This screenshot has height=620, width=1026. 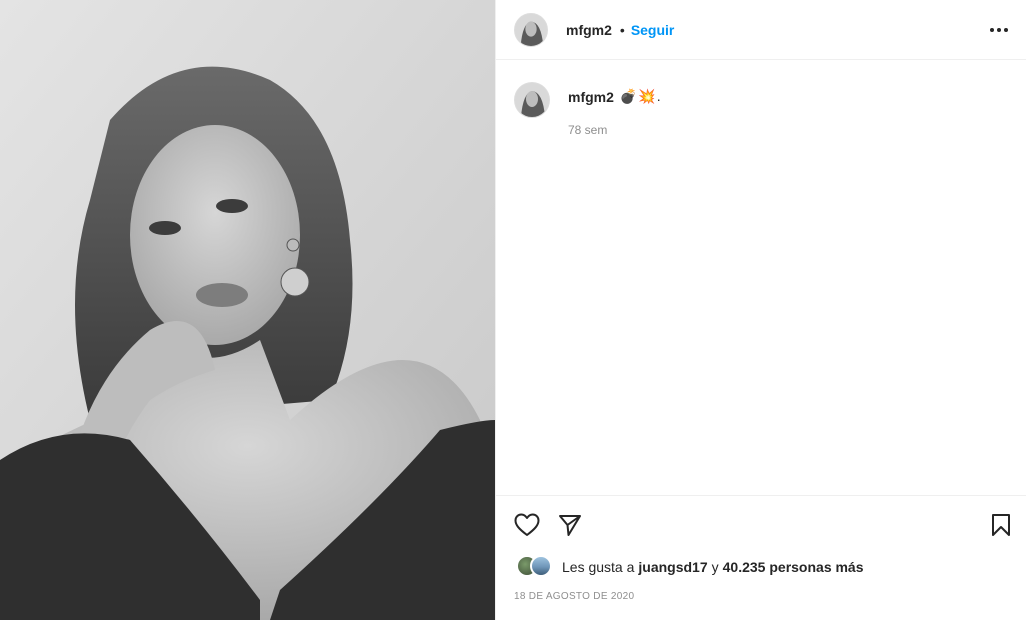 I want to click on save-button, so click(x=1001, y=525).